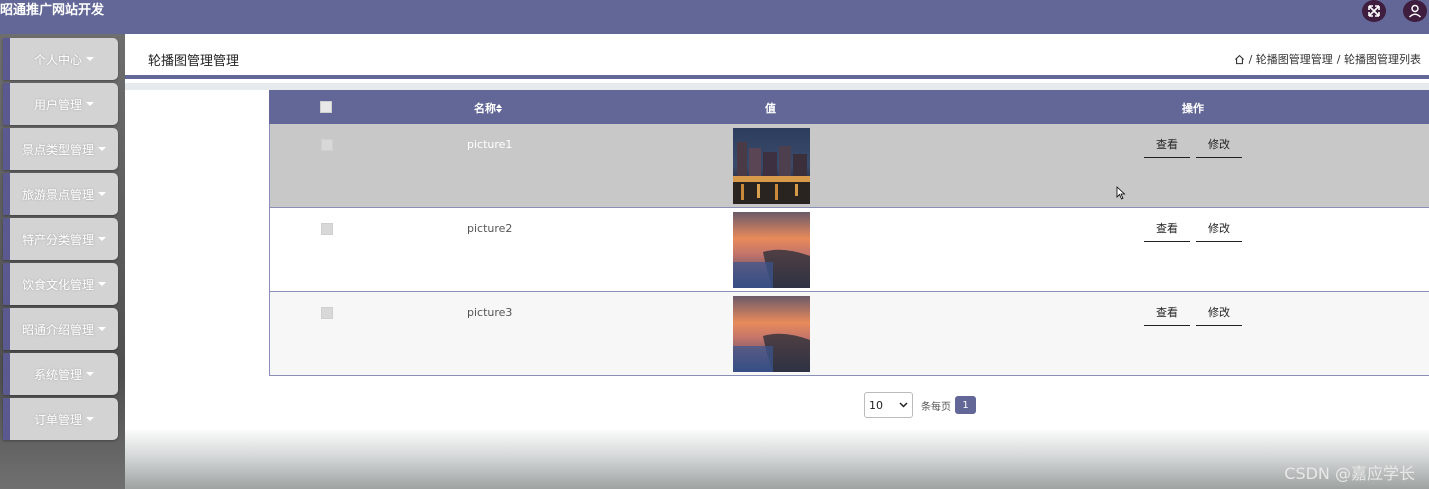 The image size is (1429, 489). I want to click on sidebar-item-system-management: 系统管理, so click(60, 374).